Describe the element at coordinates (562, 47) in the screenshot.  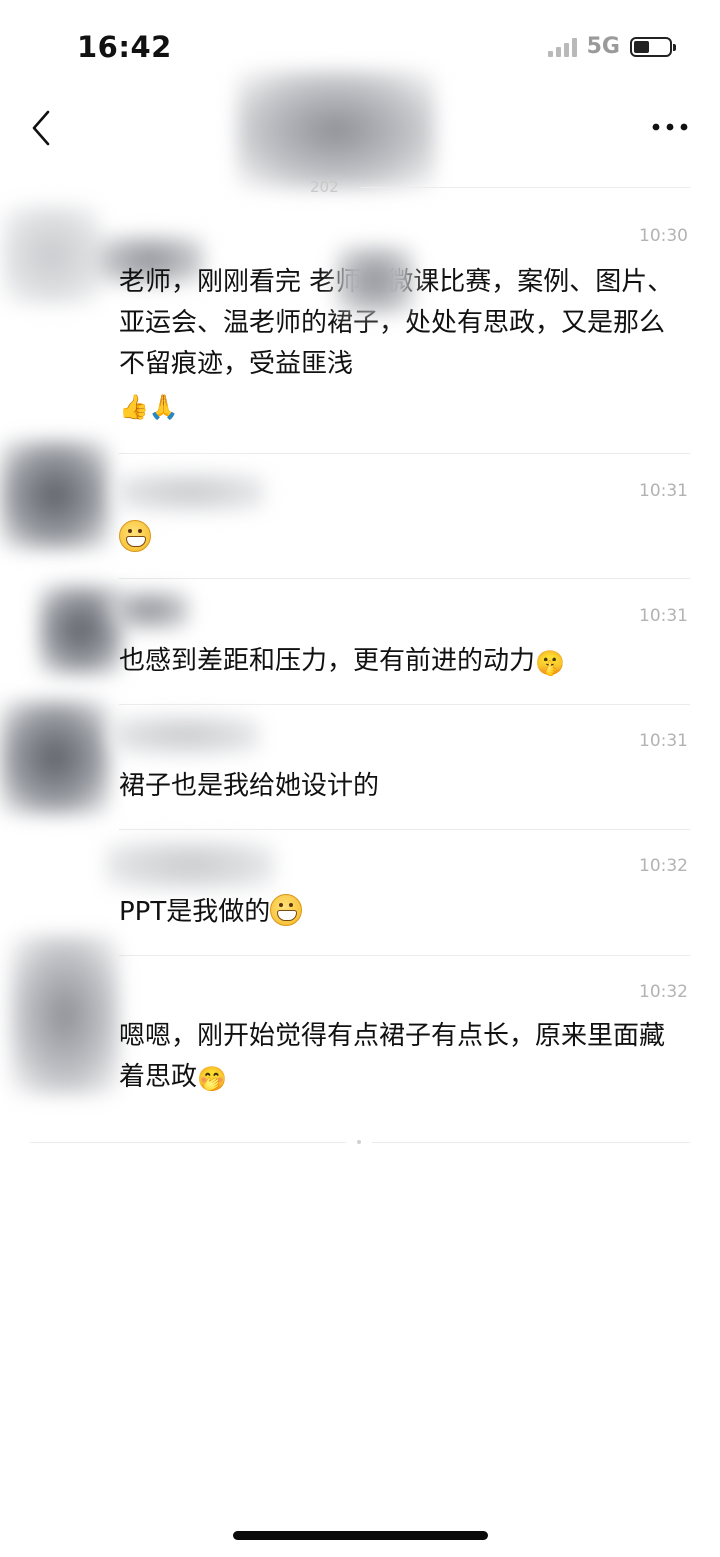
I see `signal-icon` at that location.